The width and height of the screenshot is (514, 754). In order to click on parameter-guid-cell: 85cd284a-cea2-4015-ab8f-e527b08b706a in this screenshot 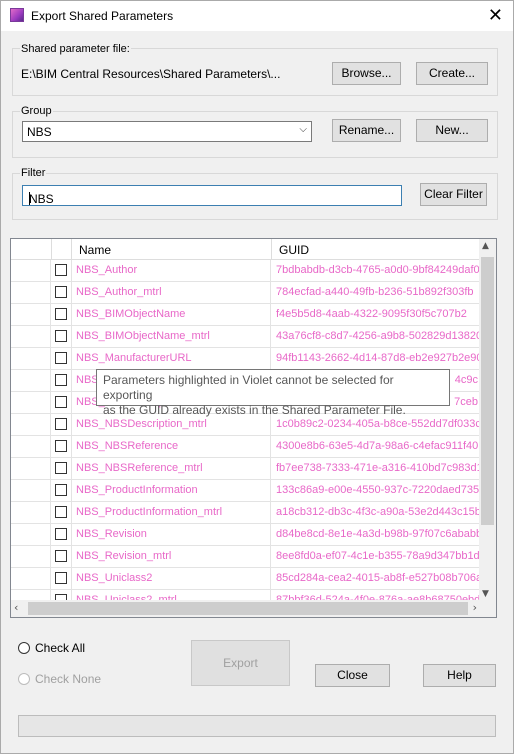, I will do `click(378, 579)`.